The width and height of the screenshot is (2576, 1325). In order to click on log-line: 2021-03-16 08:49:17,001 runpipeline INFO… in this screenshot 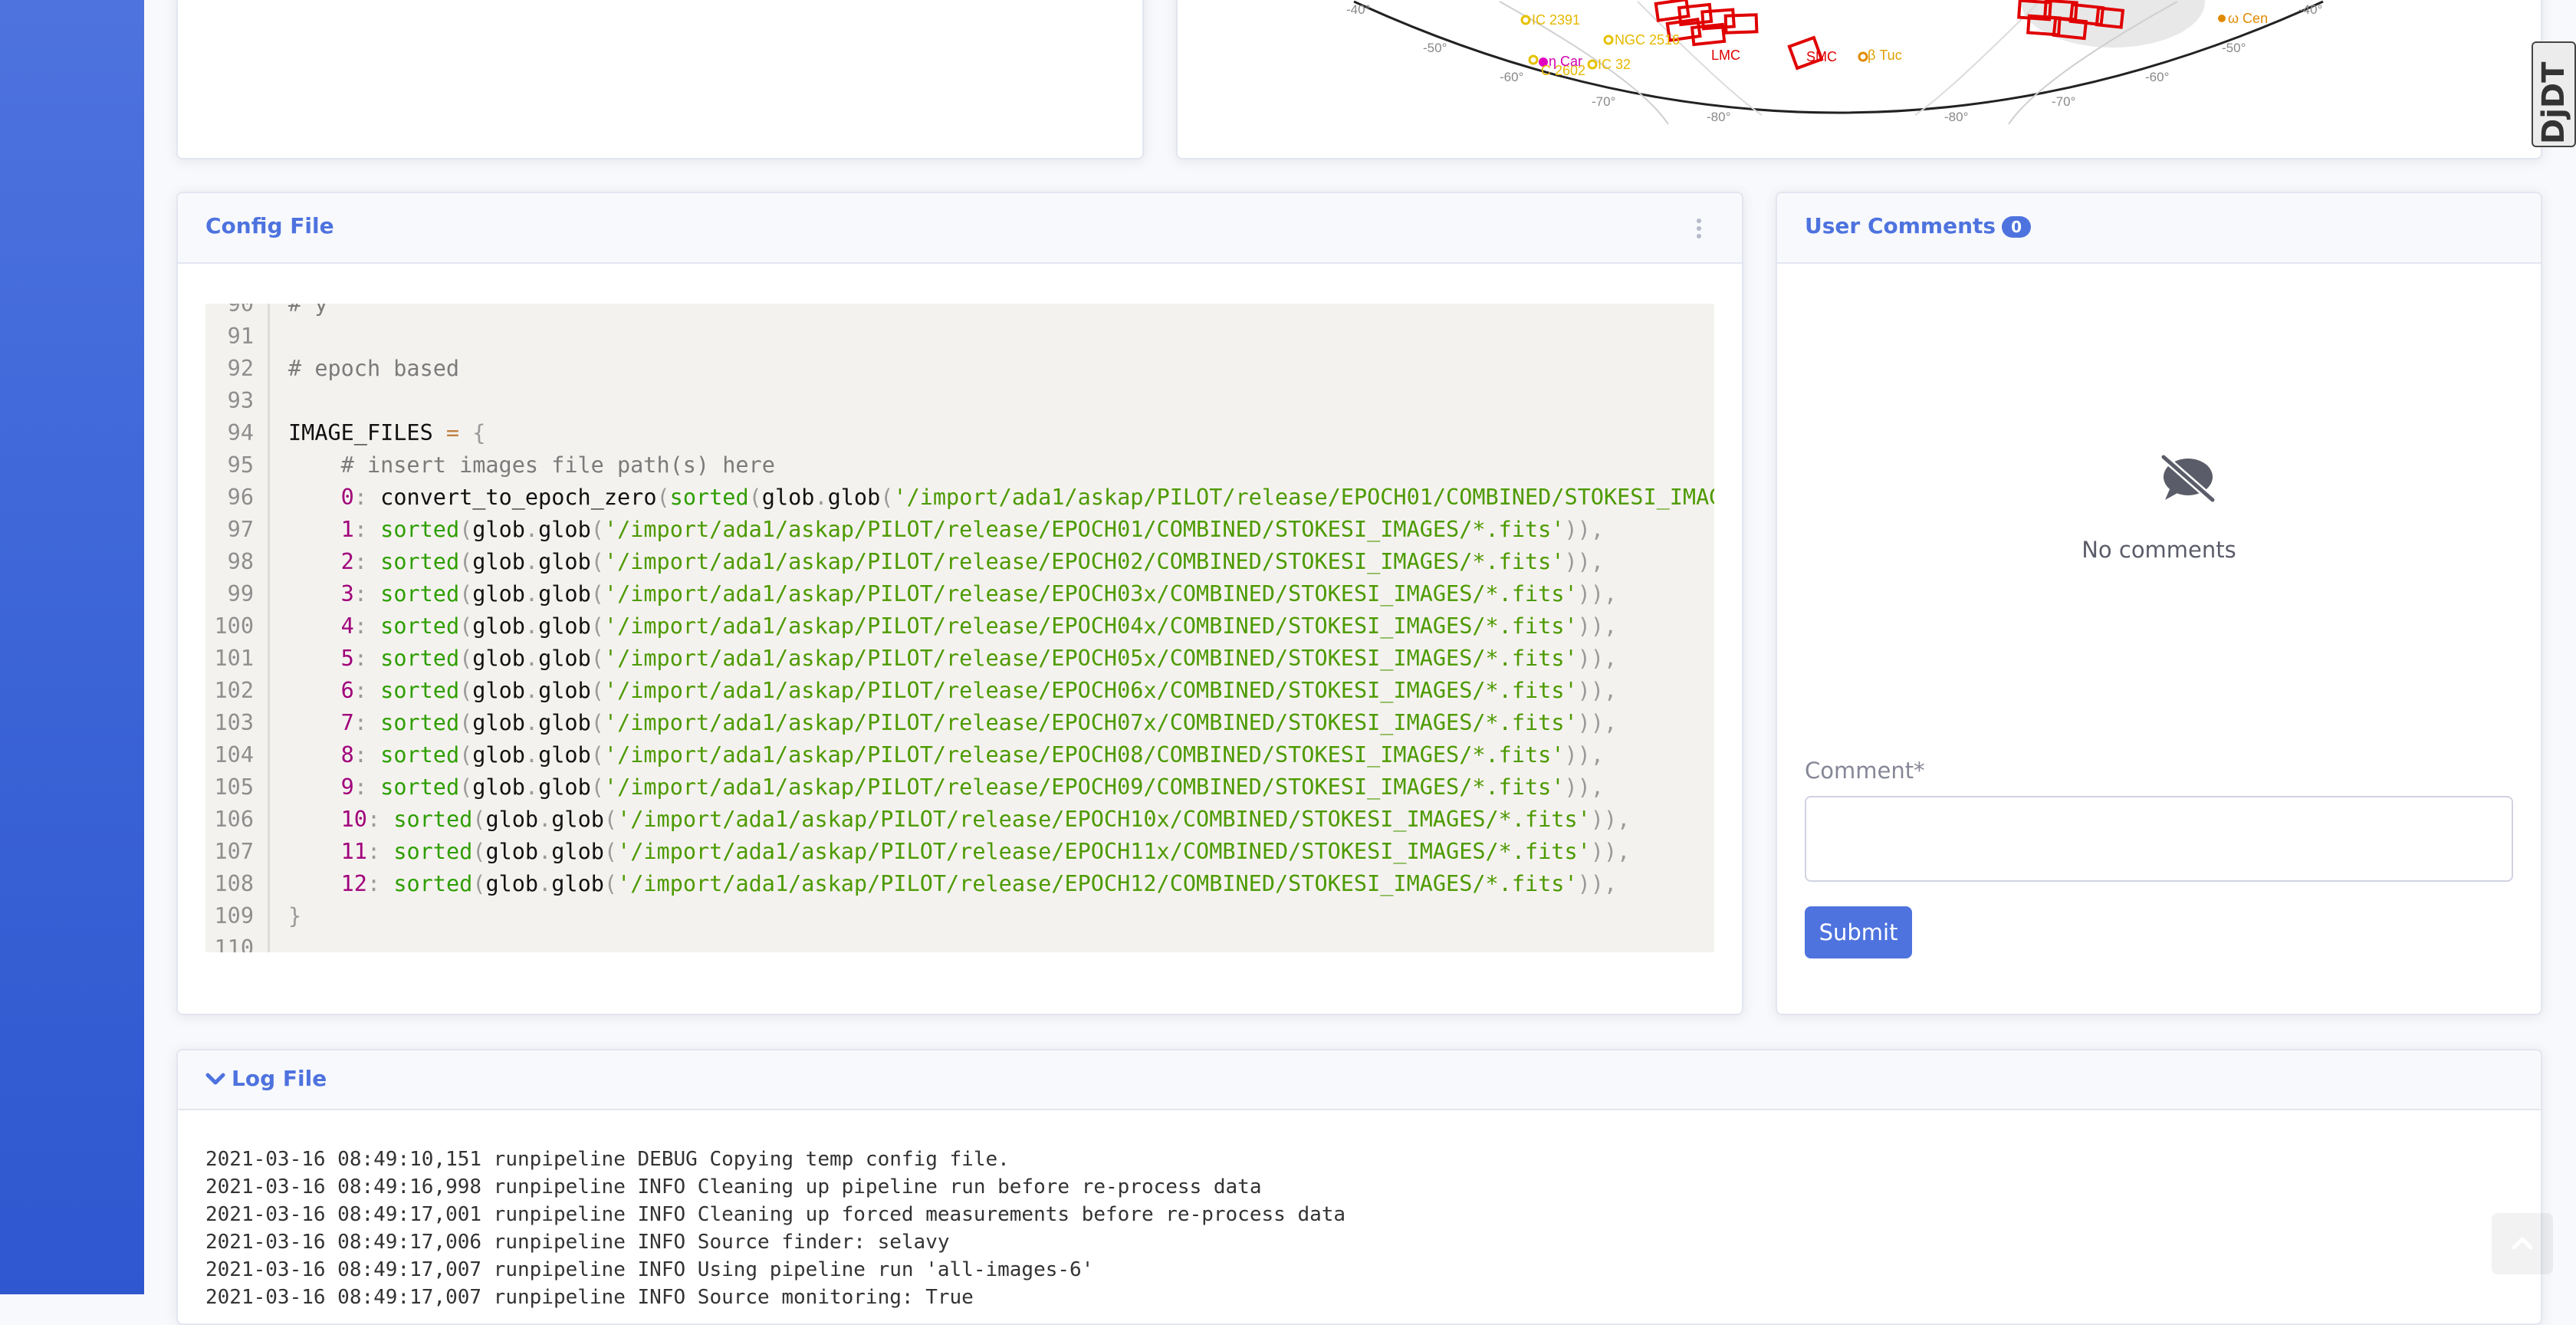, I will do `click(775, 1214)`.